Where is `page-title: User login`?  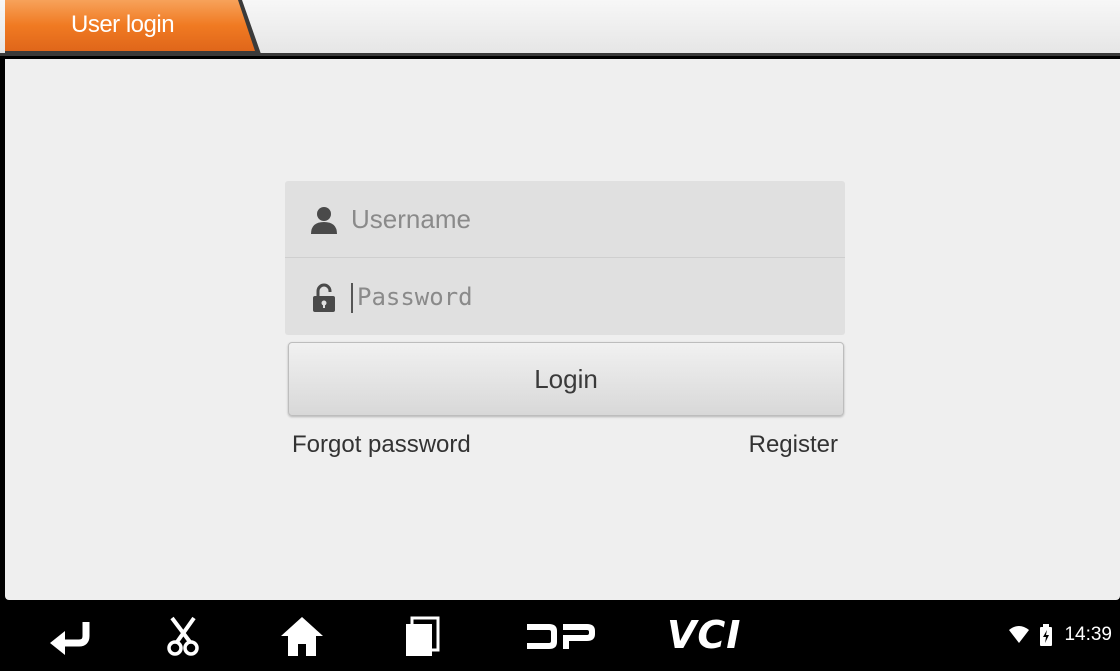
page-title: User login is located at coordinates (123, 24).